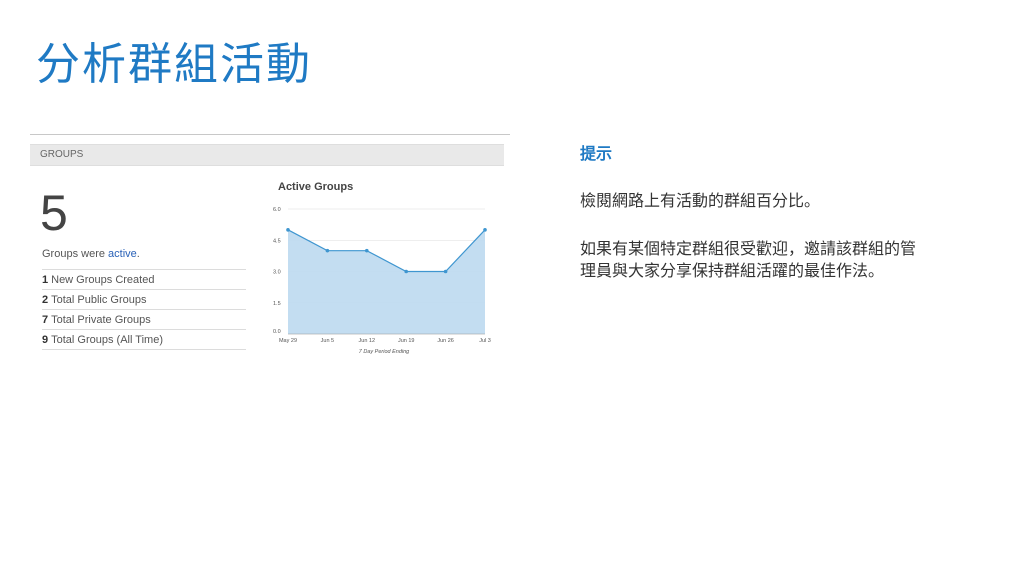  What do you see at coordinates (103, 280) in the screenshot?
I see `stat-label: New Groups Created` at bounding box center [103, 280].